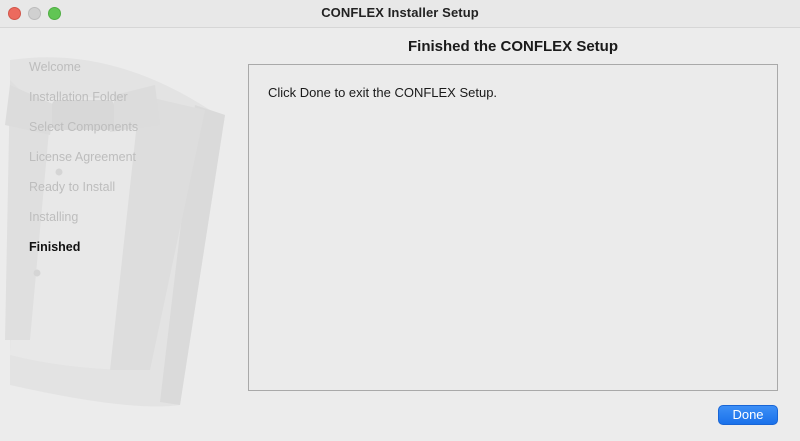 The image size is (800, 441). I want to click on step-welcome: Welcome, so click(55, 67).